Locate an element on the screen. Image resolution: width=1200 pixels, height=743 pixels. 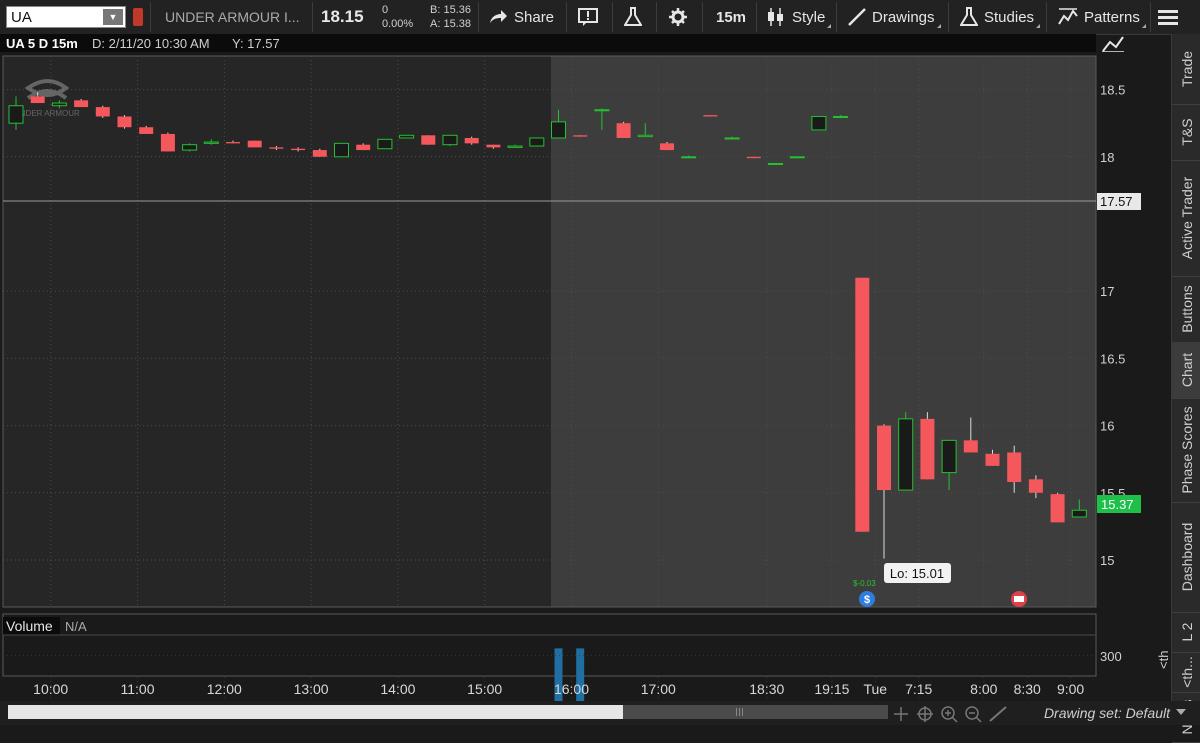
scrollbar-thumb is located at coordinates (755, 712).